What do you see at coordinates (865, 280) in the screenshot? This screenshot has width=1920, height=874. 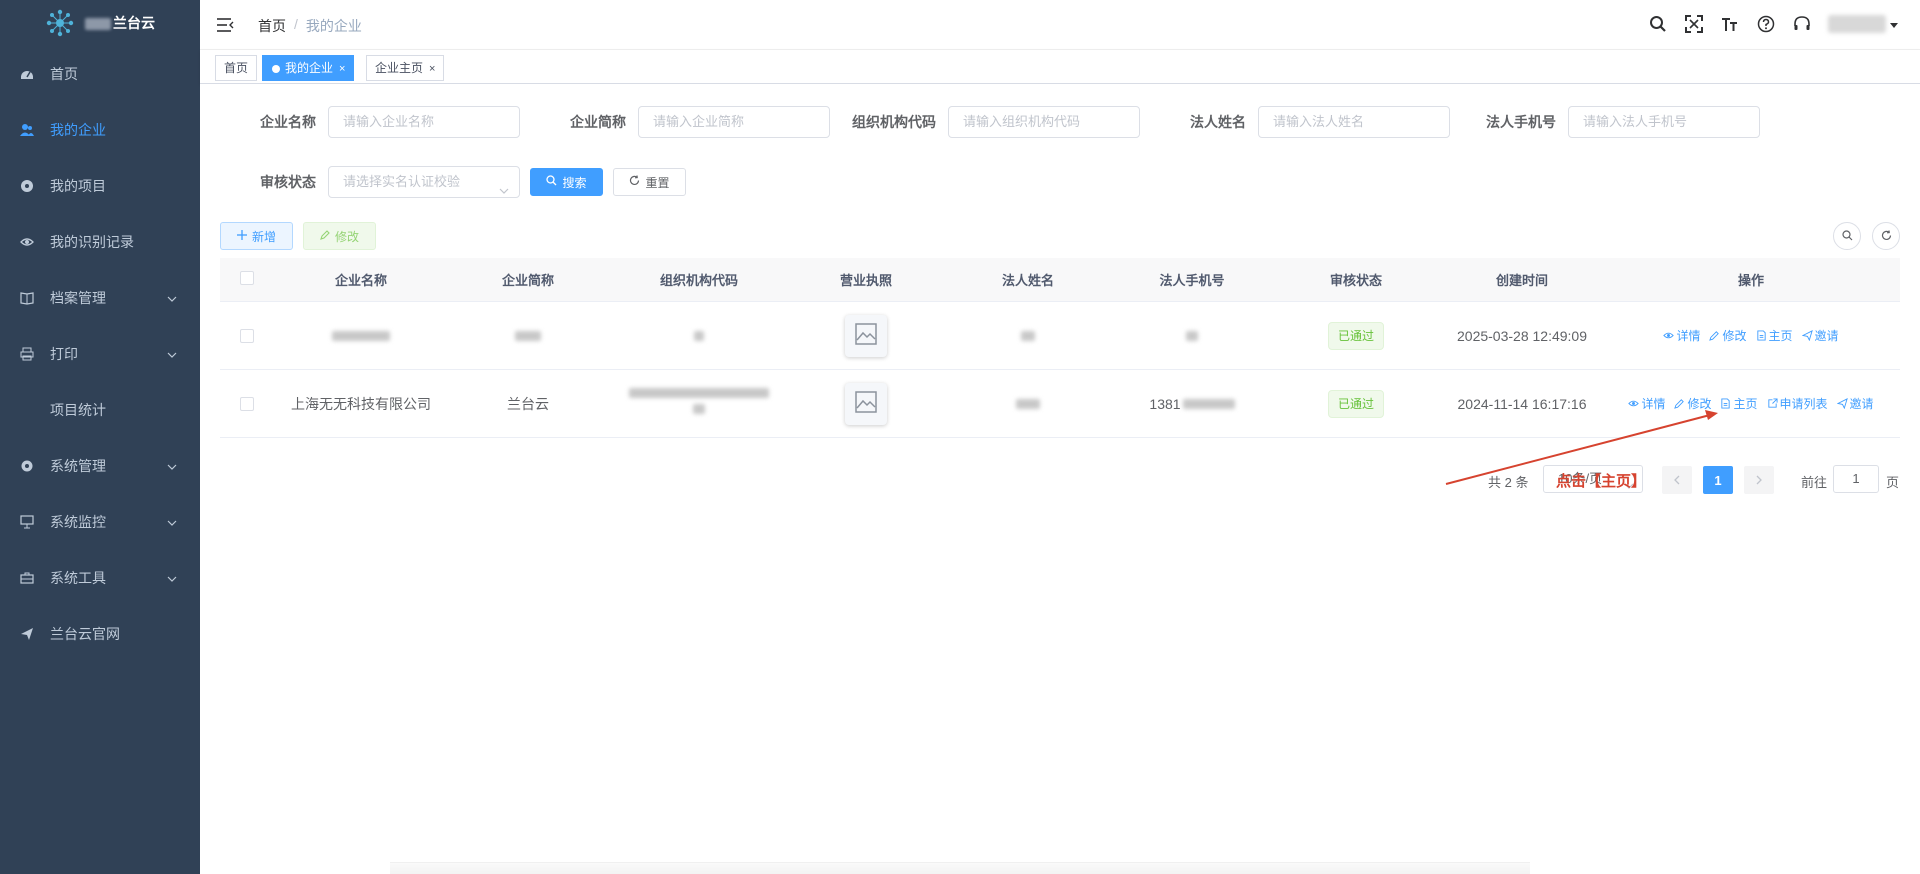 I see `header-cell: 营业执照` at bounding box center [865, 280].